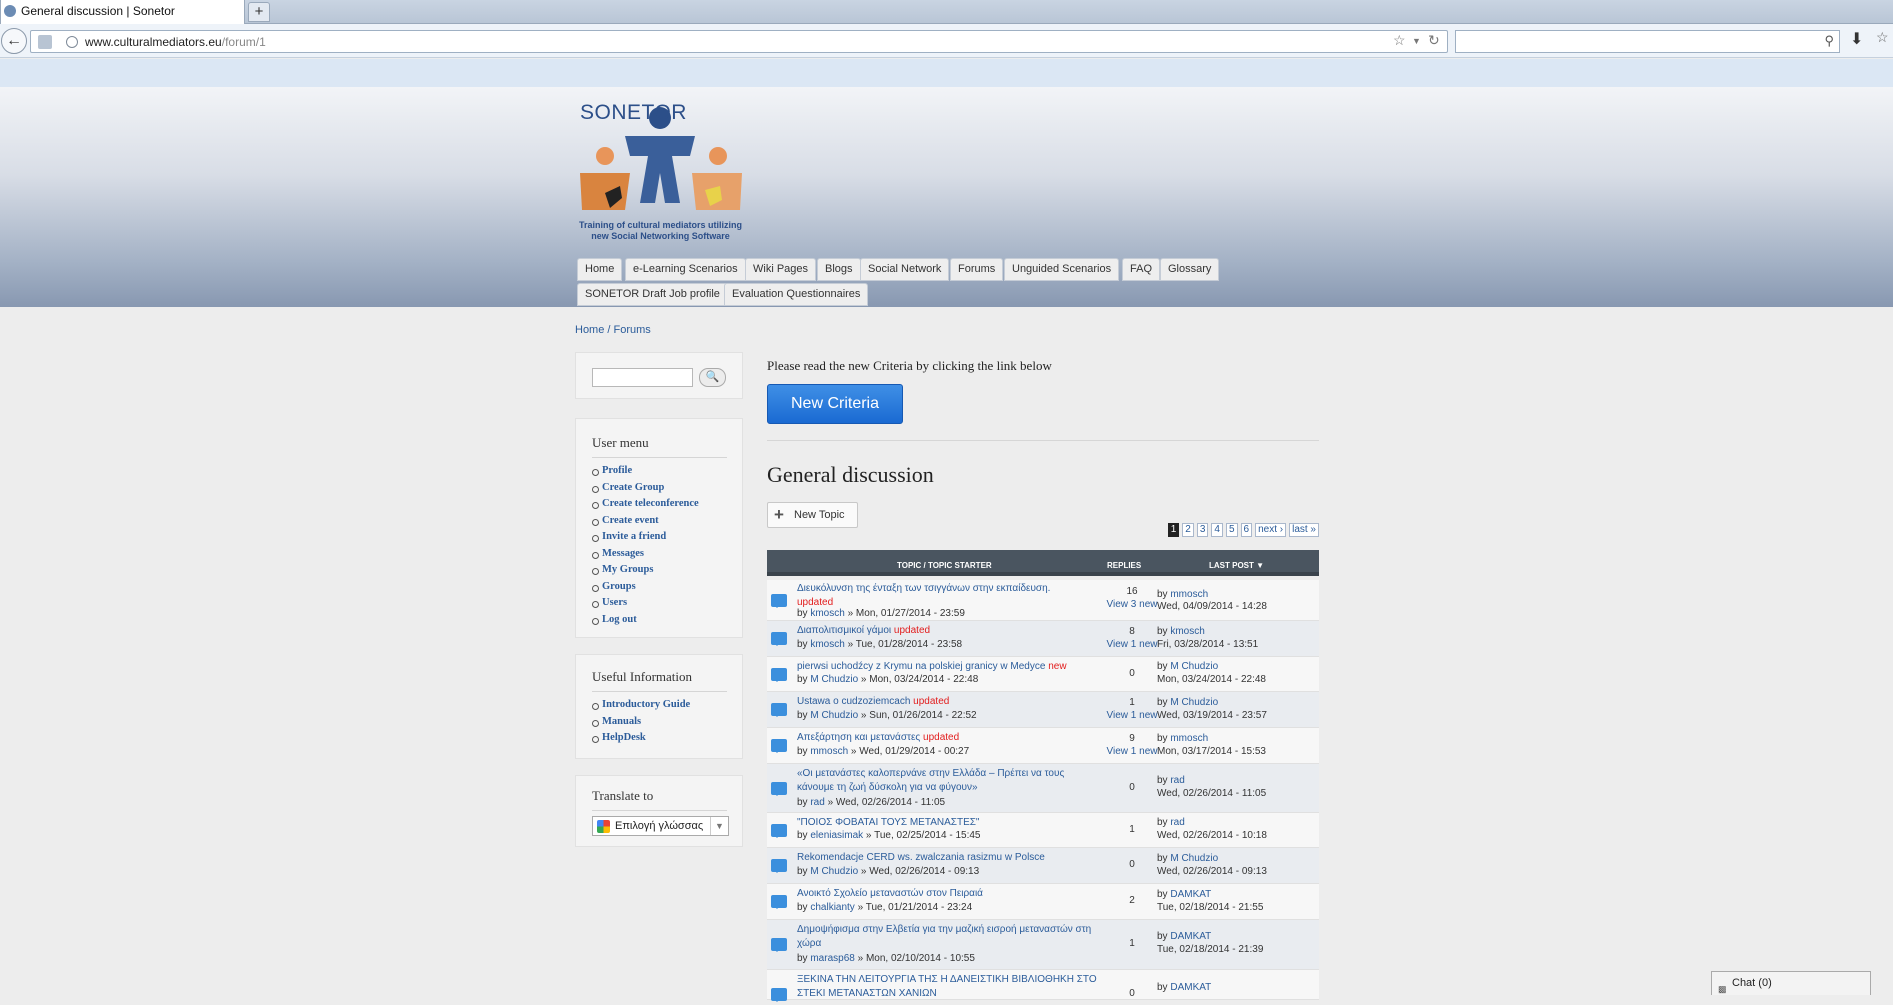 The height and width of the screenshot is (1005, 1893). I want to click on useful-manuals: Manuals, so click(641, 722).